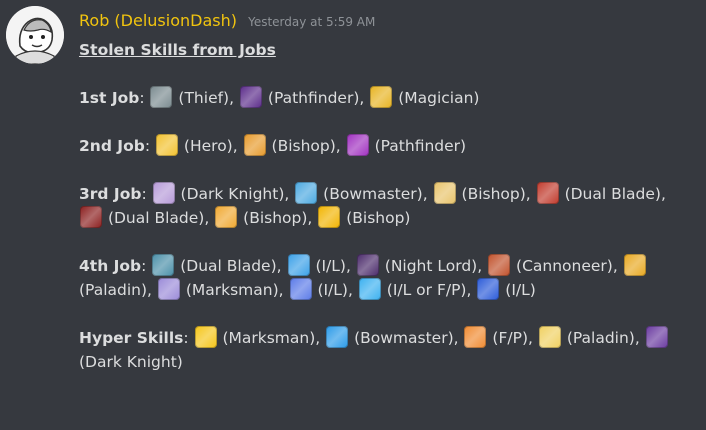 The width and height of the screenshot is (706, 430). What do you see at coordinates (564, 266) in the screenshot?
I see `job-label: (Cannoneer)` at bounding box center [564, 266].